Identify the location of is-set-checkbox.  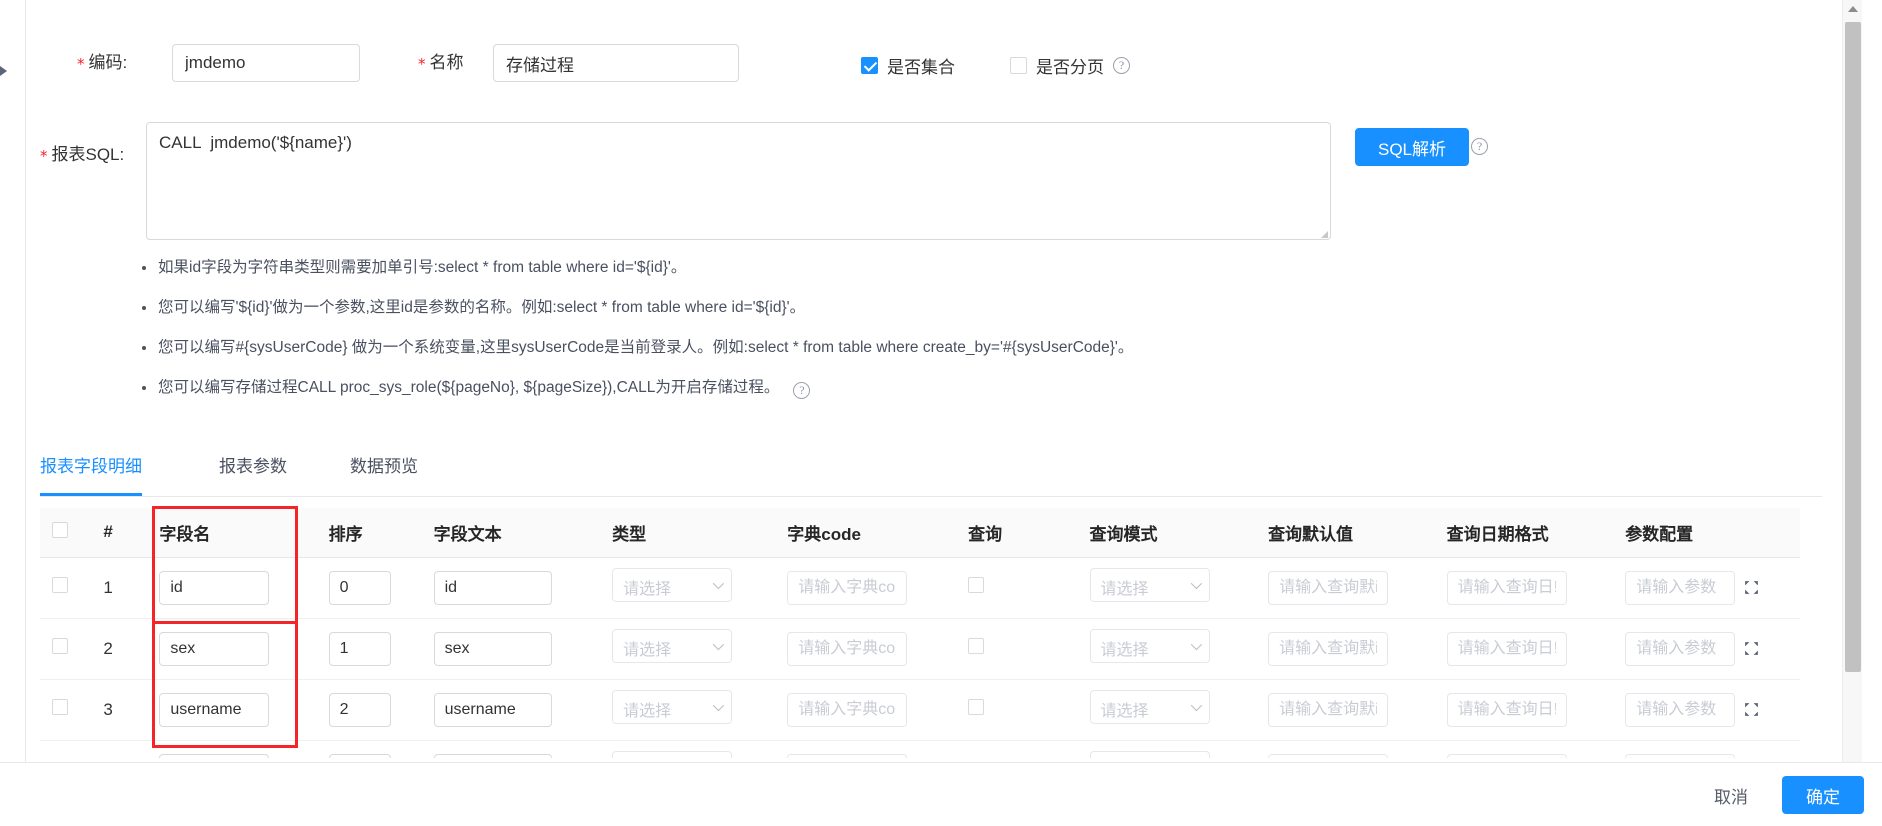
(869, 65).